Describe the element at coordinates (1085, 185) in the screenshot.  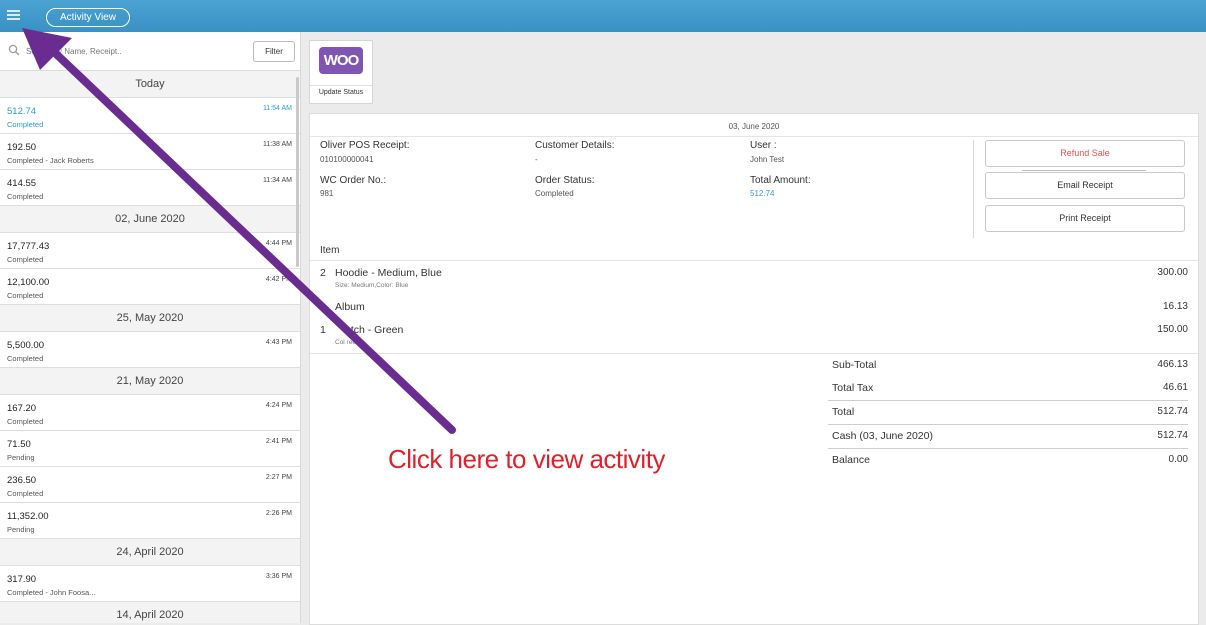
I see `email-receipt-button: Email Receipt` at that location.